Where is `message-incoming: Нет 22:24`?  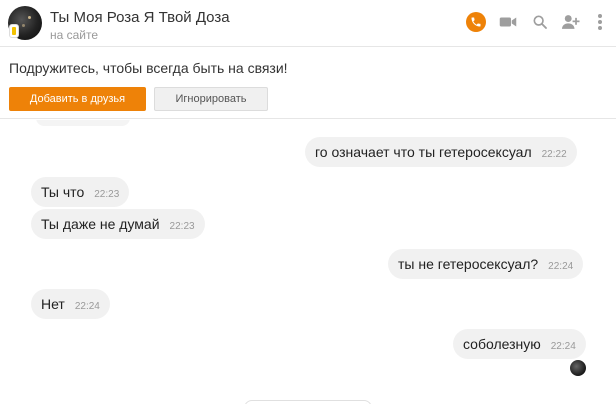
message-incoming: Нет 22:24 is located at coordinates (70, 304).